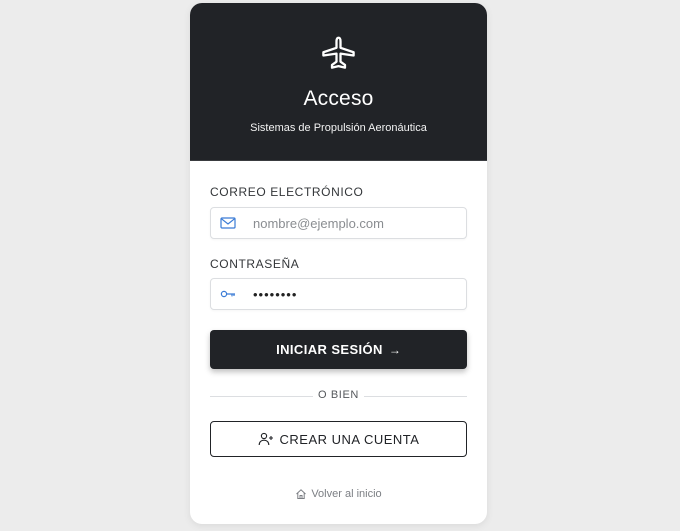 Image resolution: width=680 pixels, height=531 pixels. I want to click on password-field, so click(355, 294).